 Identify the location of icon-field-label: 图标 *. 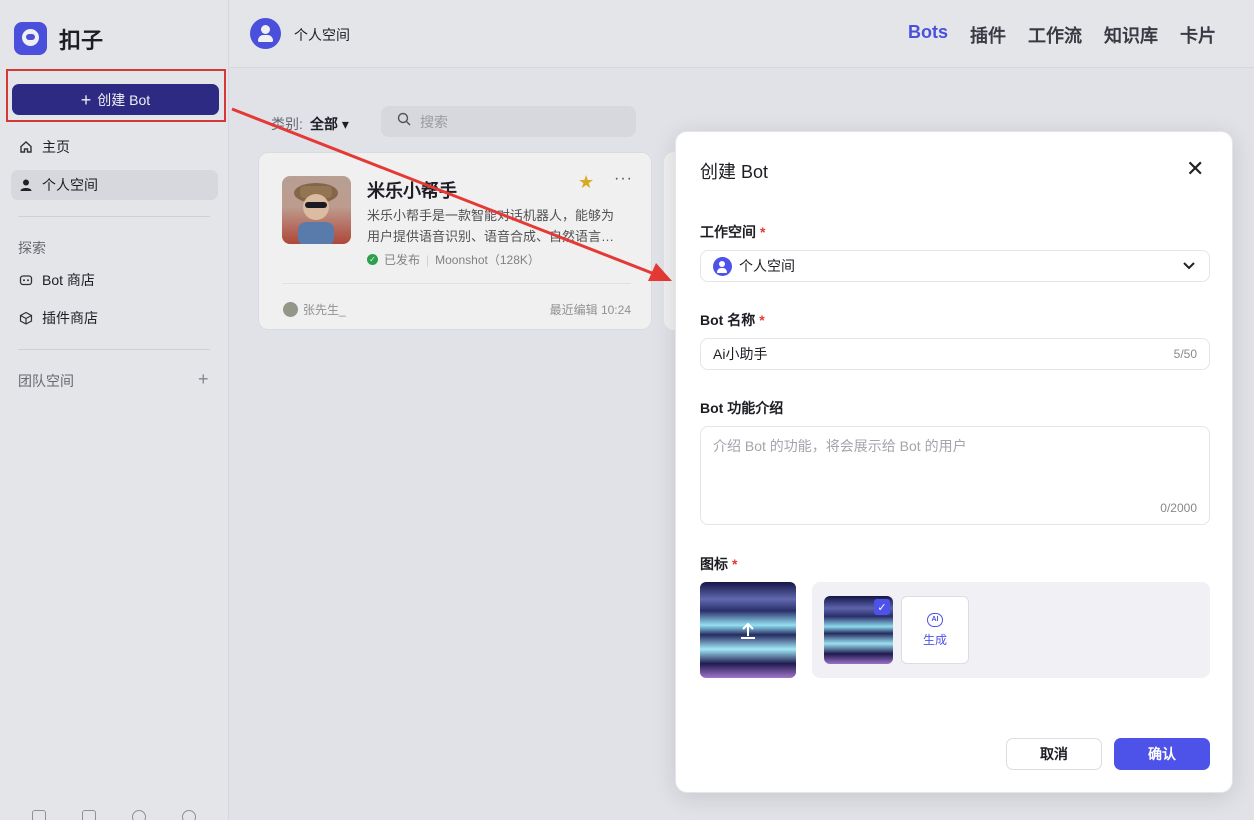
(718, 564).